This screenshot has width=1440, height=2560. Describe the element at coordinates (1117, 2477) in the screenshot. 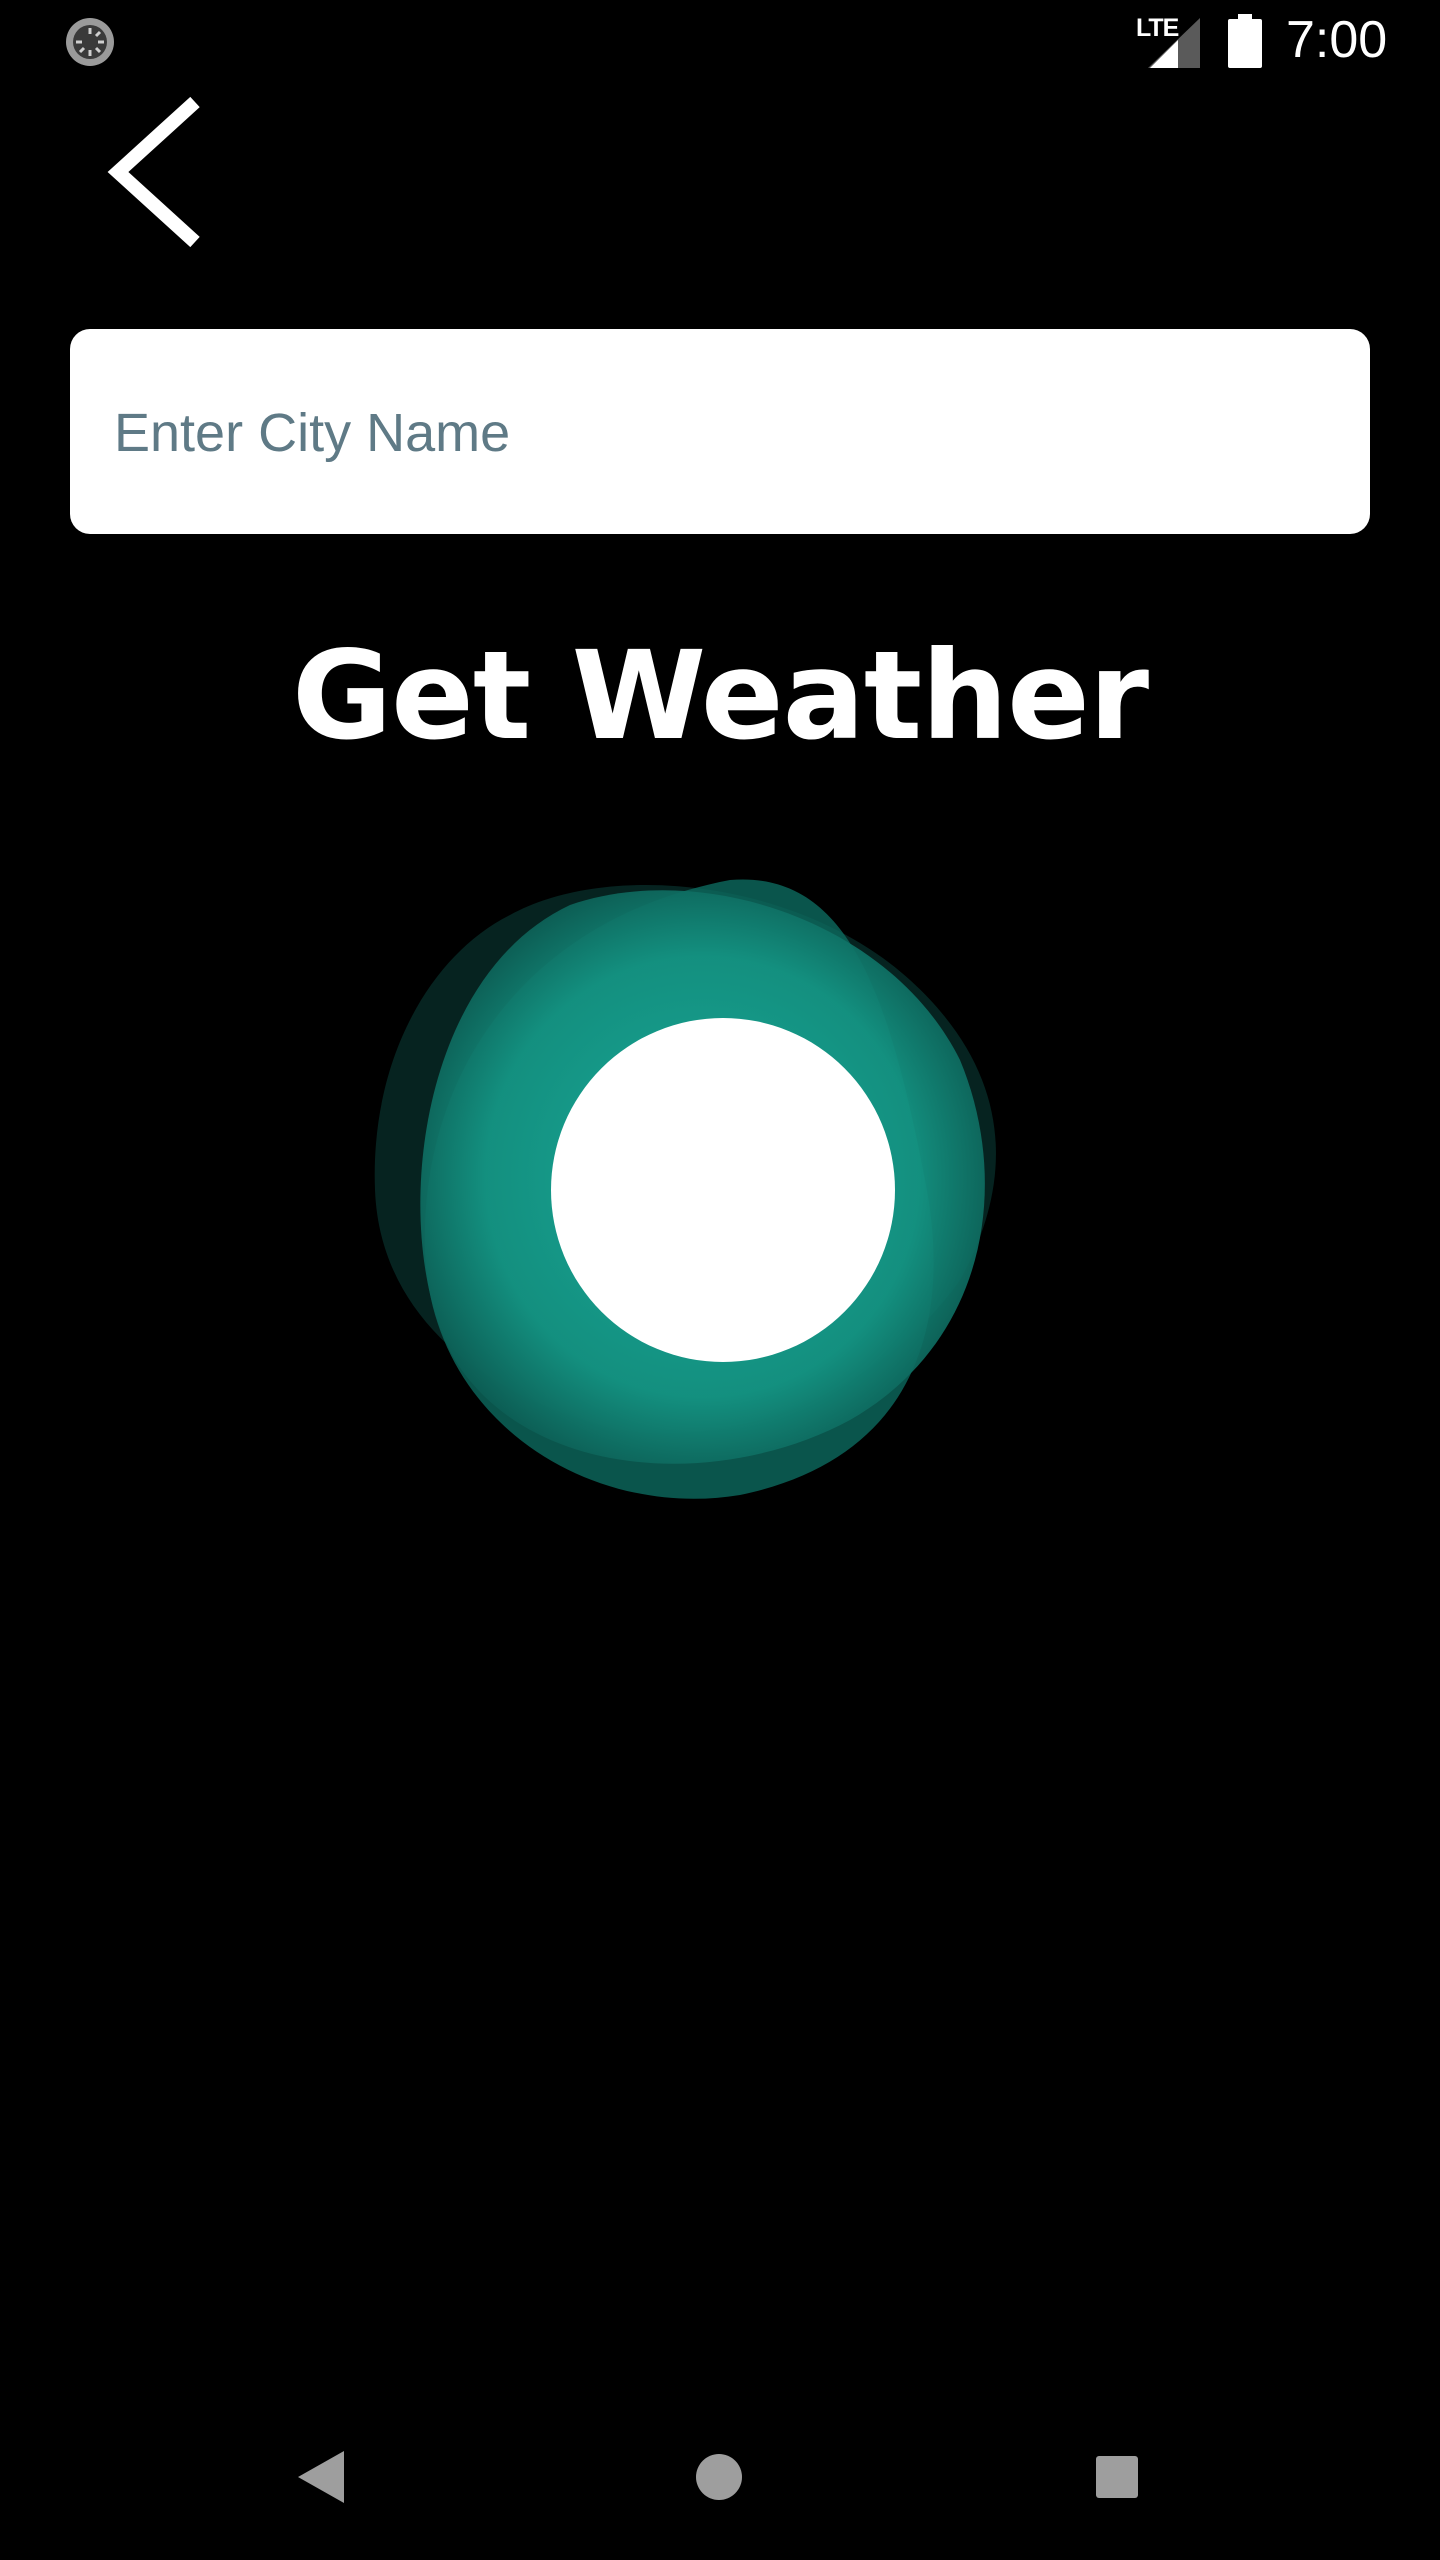

I see `nav-recents-icon` at that location.